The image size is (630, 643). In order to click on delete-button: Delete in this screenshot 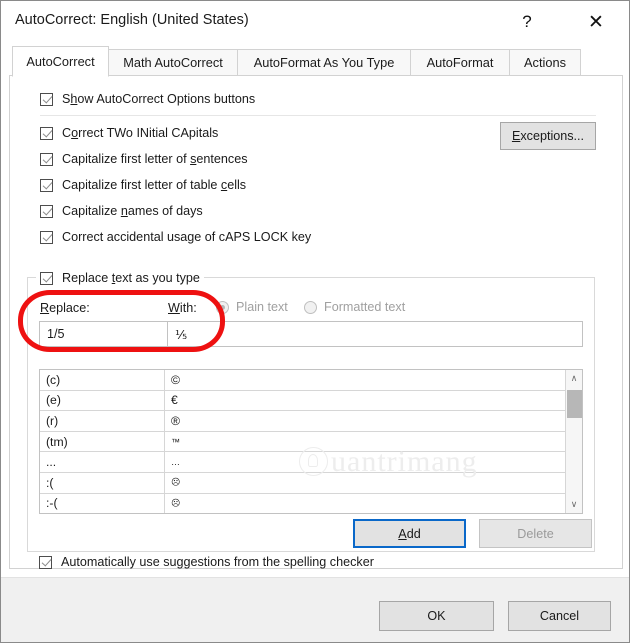, I will do `click(535, 533)`.